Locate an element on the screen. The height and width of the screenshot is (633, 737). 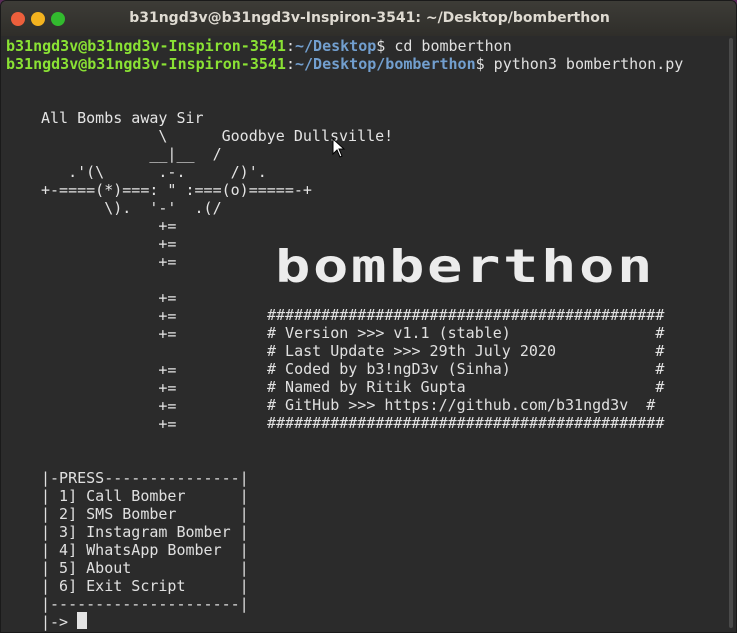
logo-text: bomberthon is located at coordinates (465, 268).